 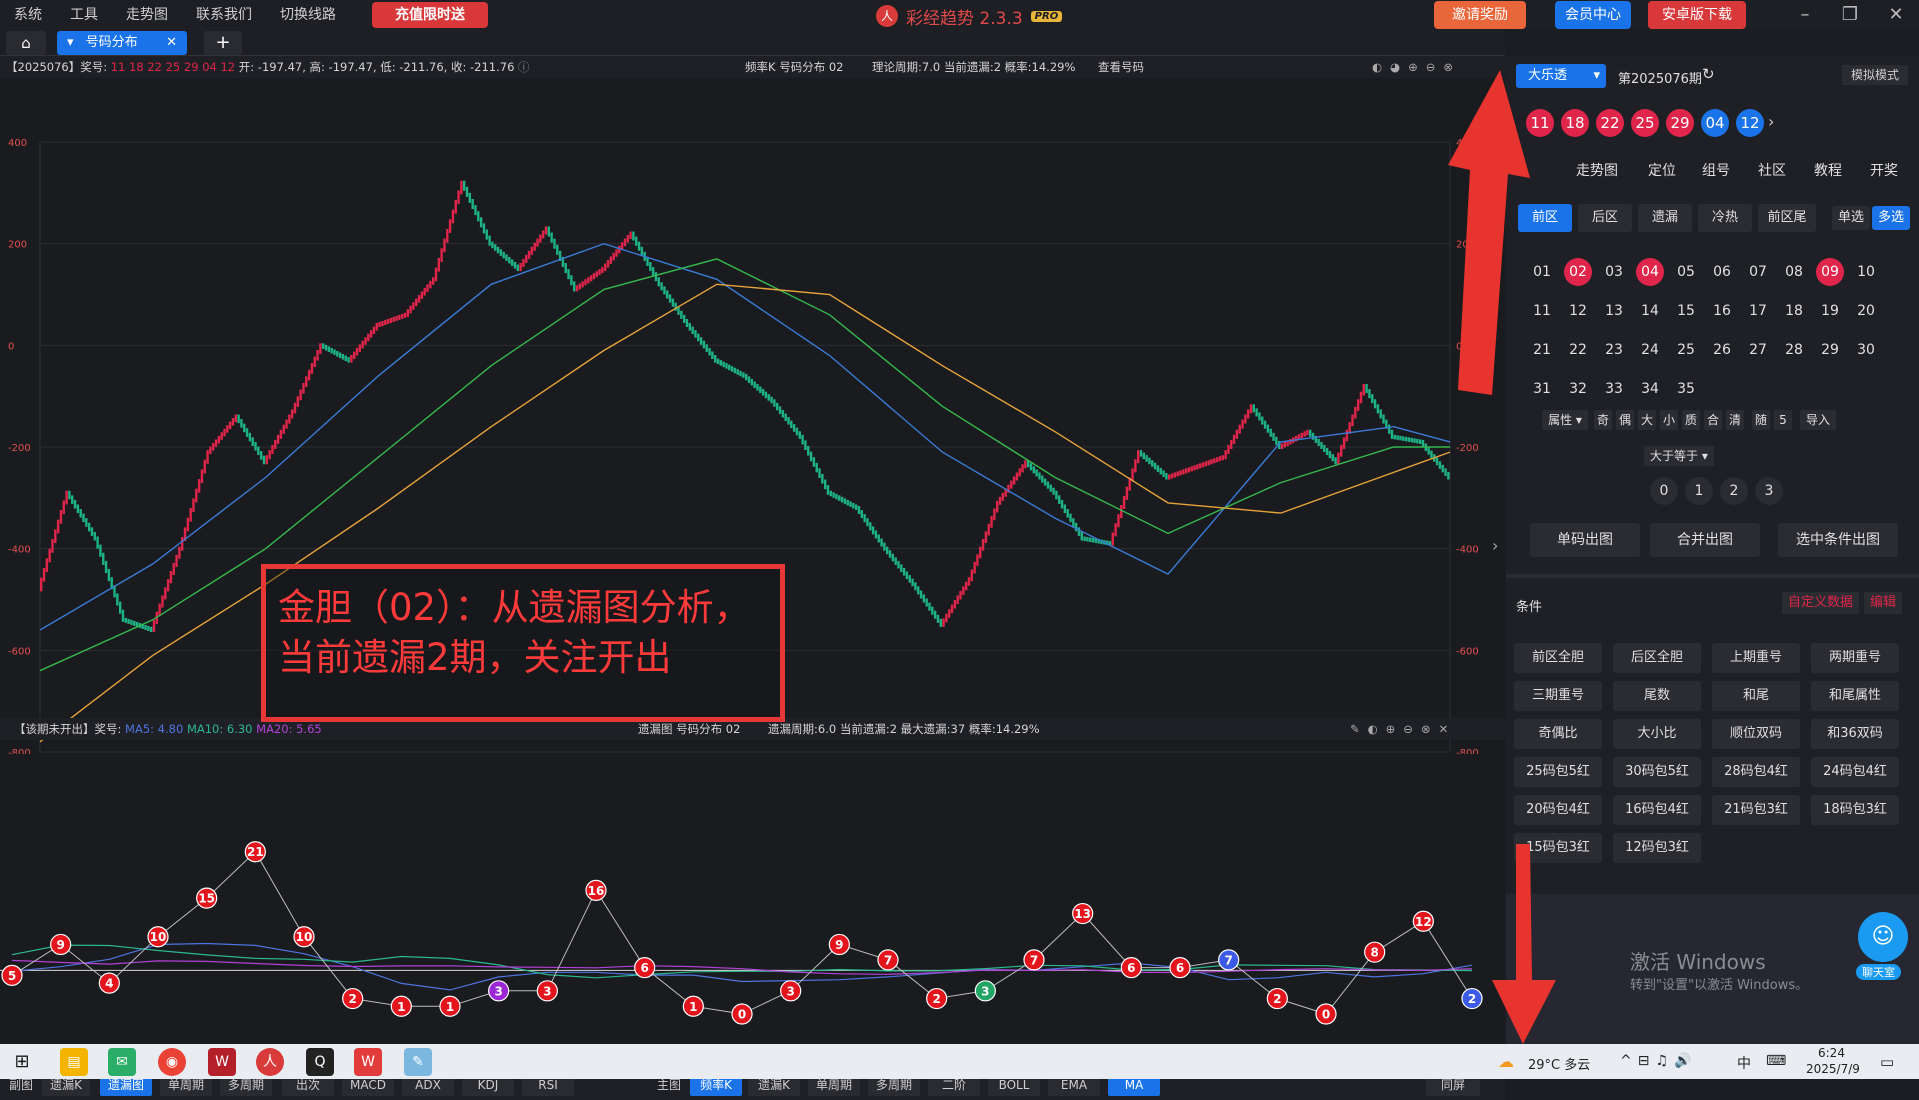 What do you see at coordinates (1735, 420) in the screenshot?
I see `tool-clear: 清` at bounding box center [1735, 420].